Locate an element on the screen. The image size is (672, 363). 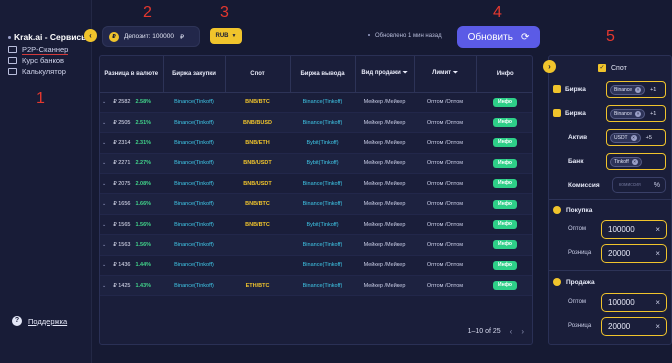
chip-binance: Binance × is located at coordinates (628, 89).